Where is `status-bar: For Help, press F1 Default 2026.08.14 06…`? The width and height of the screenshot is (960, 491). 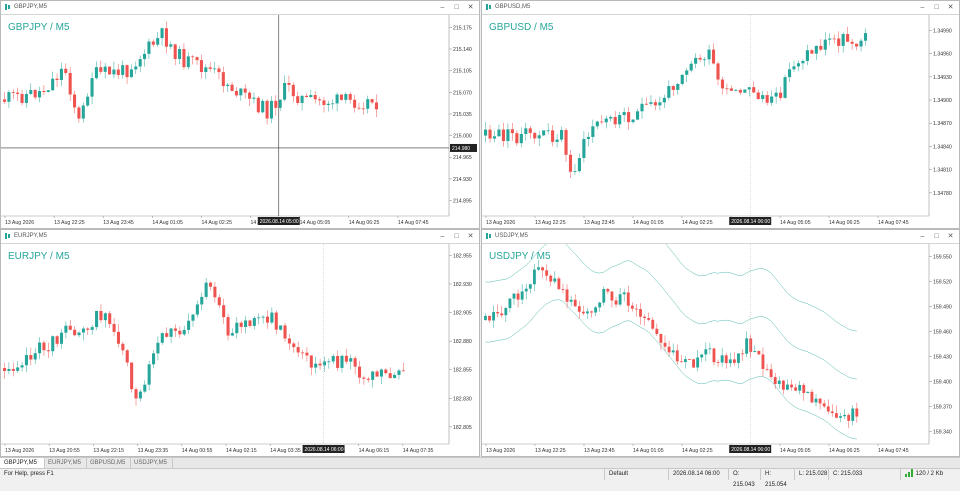 status-bar: For Help, press F1 Default 2026.08.14 06… is located at coordinates (480, 478).